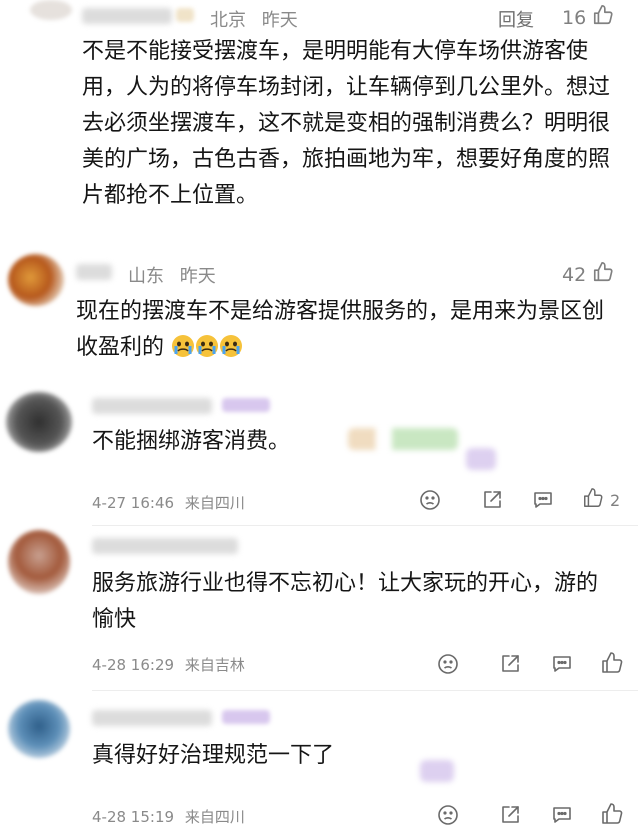  I want to click on like-count: 42, so click(574, 274).